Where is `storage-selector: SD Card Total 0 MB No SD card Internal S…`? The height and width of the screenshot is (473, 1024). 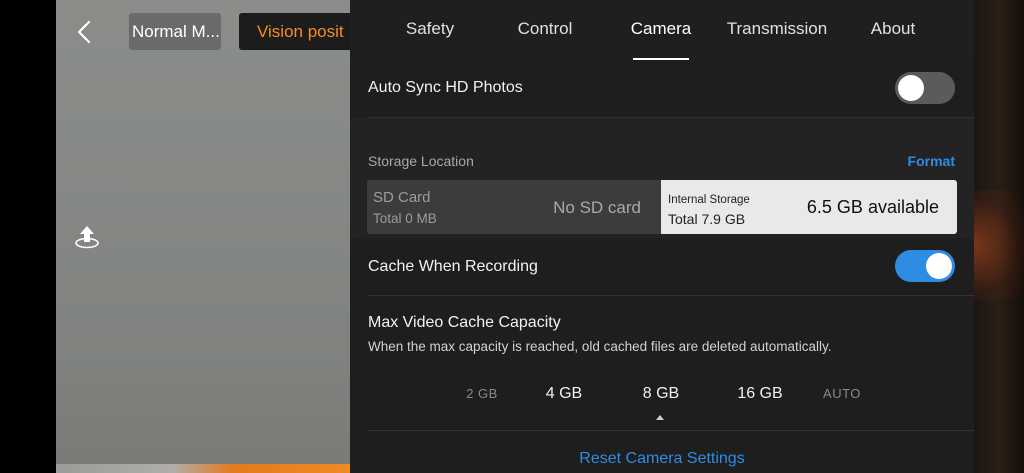 storage-selector: SD Card Total 0 MB No SD card Internal S… is located at coordinates (662, 207).